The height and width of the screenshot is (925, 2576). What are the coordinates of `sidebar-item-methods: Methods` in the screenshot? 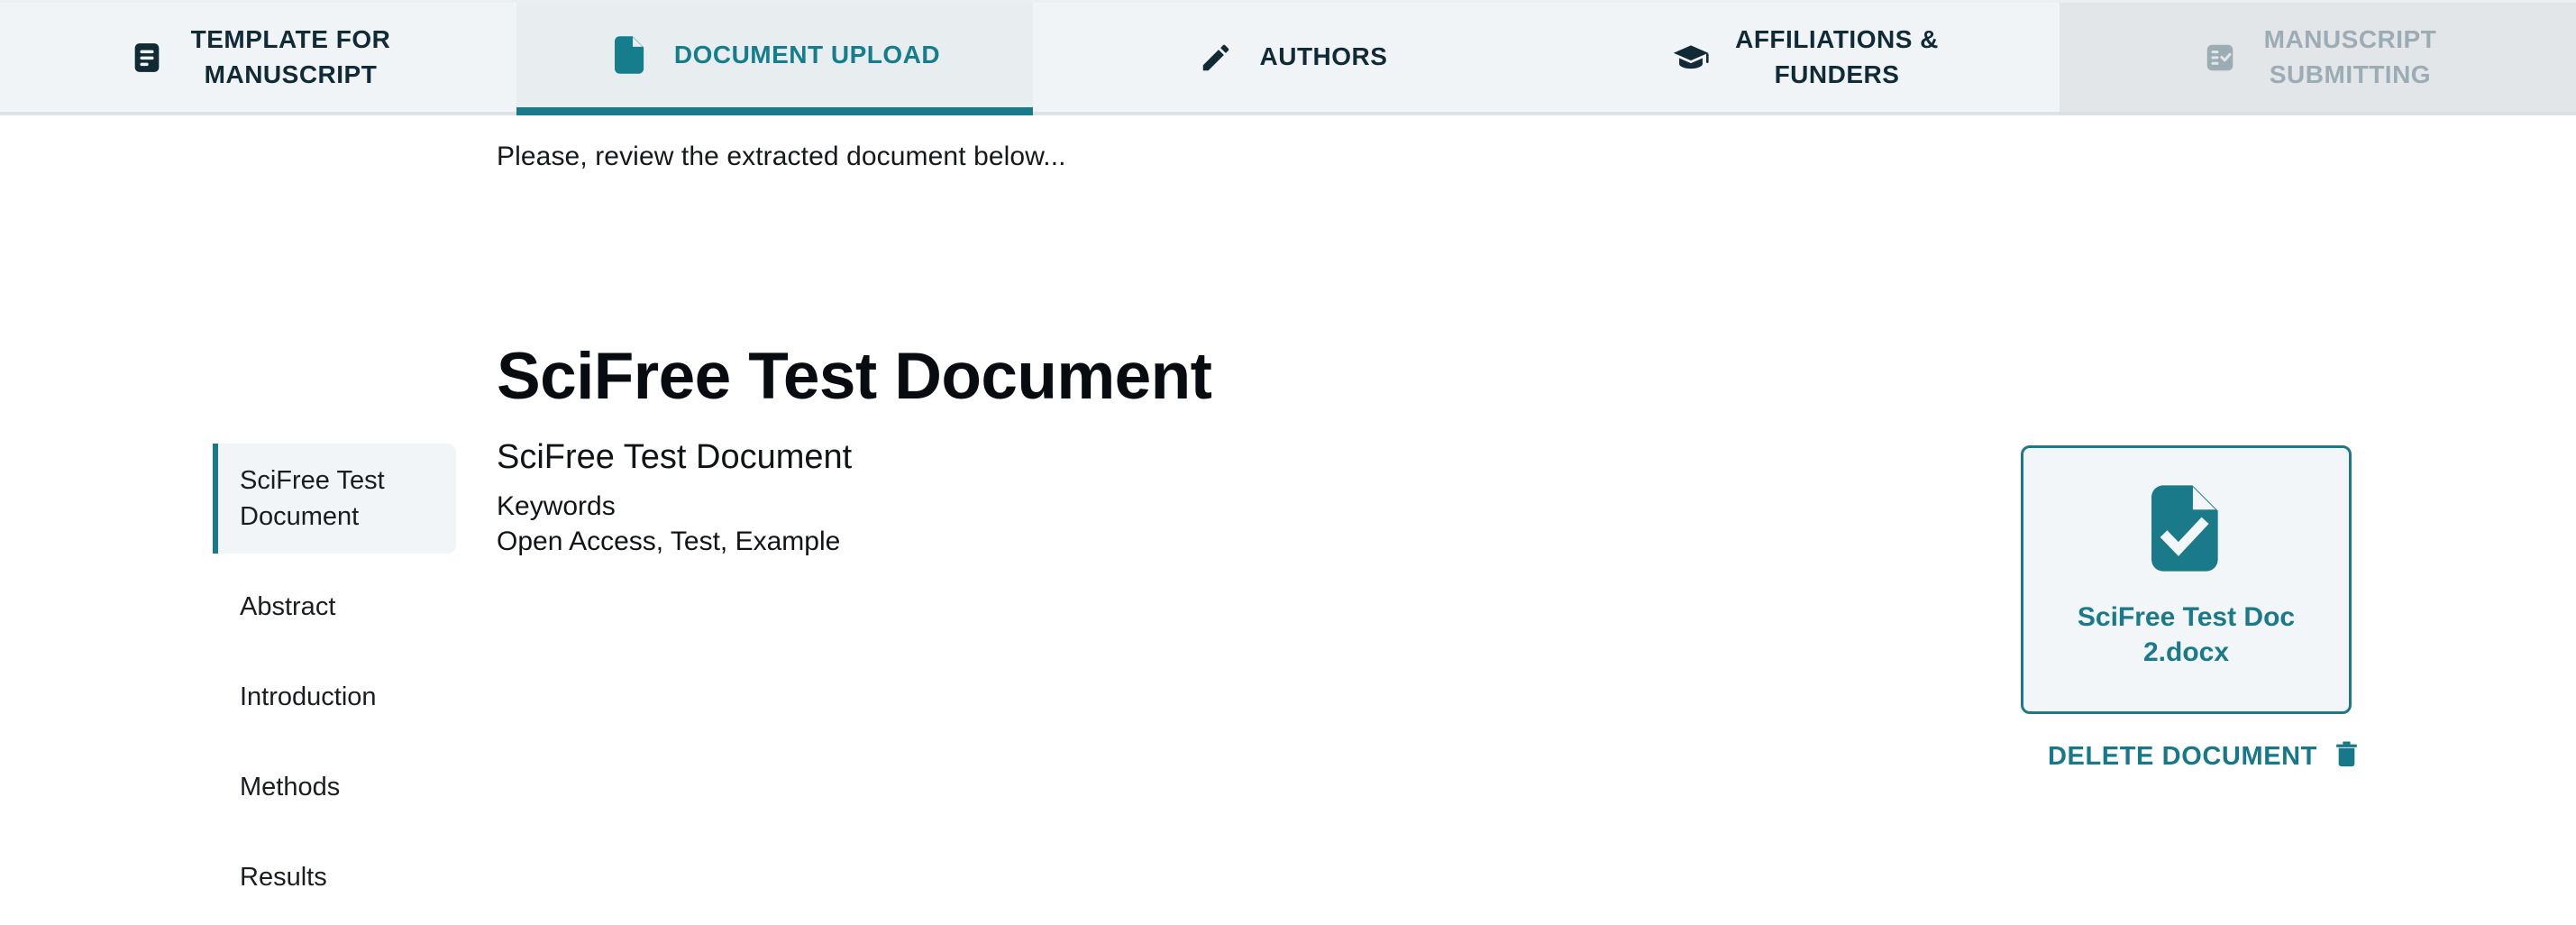 It's located at (334, 787).